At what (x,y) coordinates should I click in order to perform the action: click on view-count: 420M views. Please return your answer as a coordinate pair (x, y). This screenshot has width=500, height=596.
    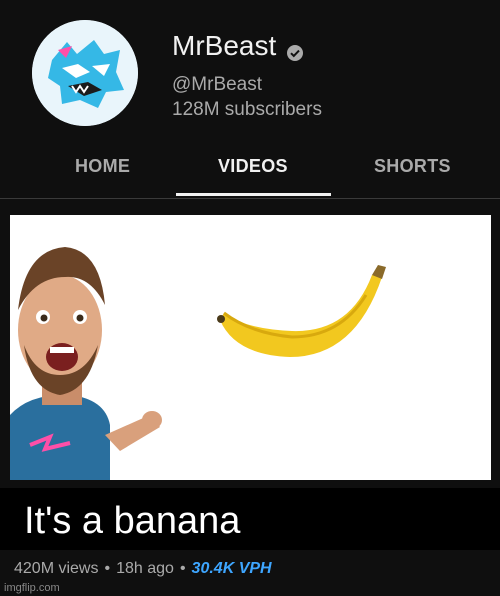
    Looking at the image, I should click on (56, 568).